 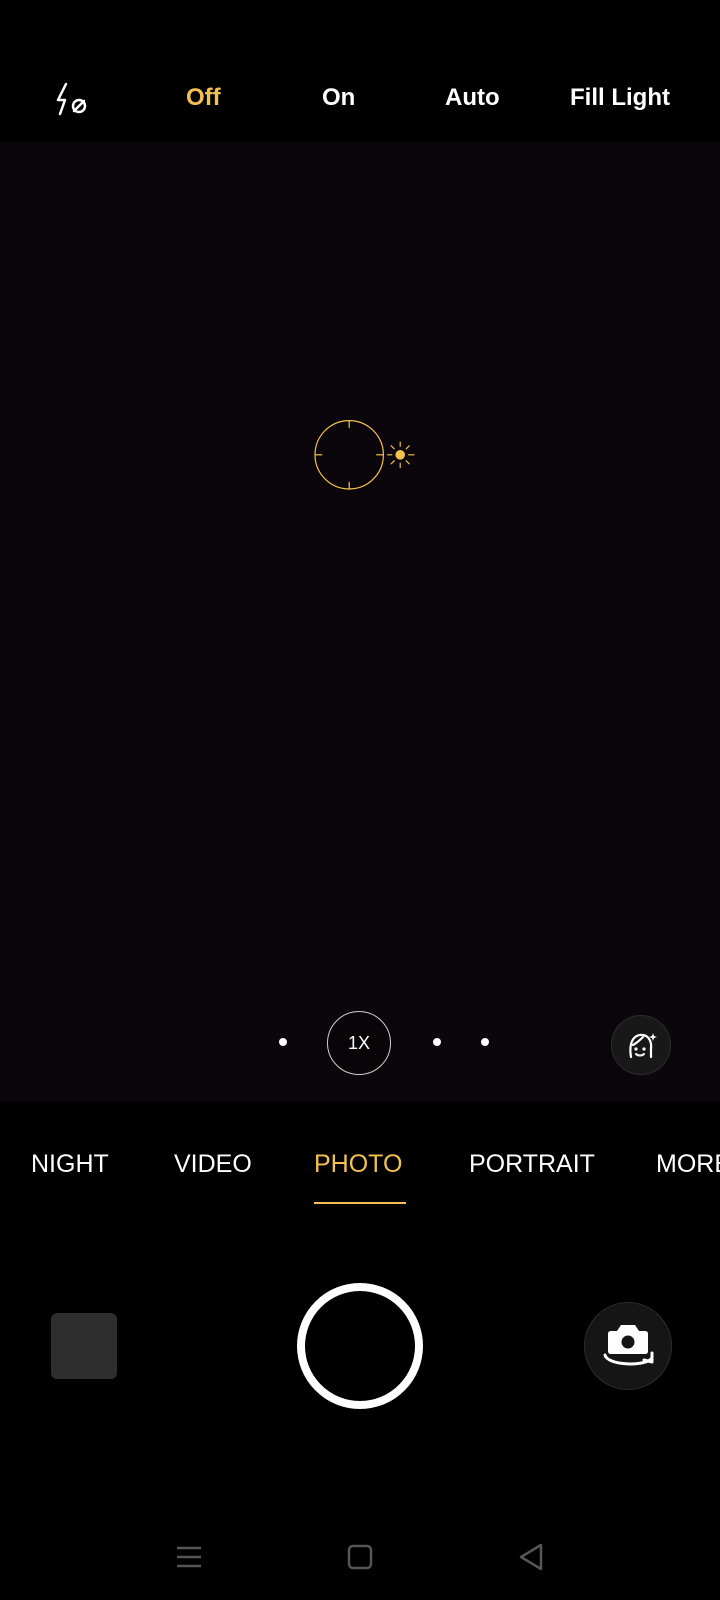 What do you see at coordinates (360, 1346) in the screenshot?
I see `shutter-button` at bounding box center [360, 1346].